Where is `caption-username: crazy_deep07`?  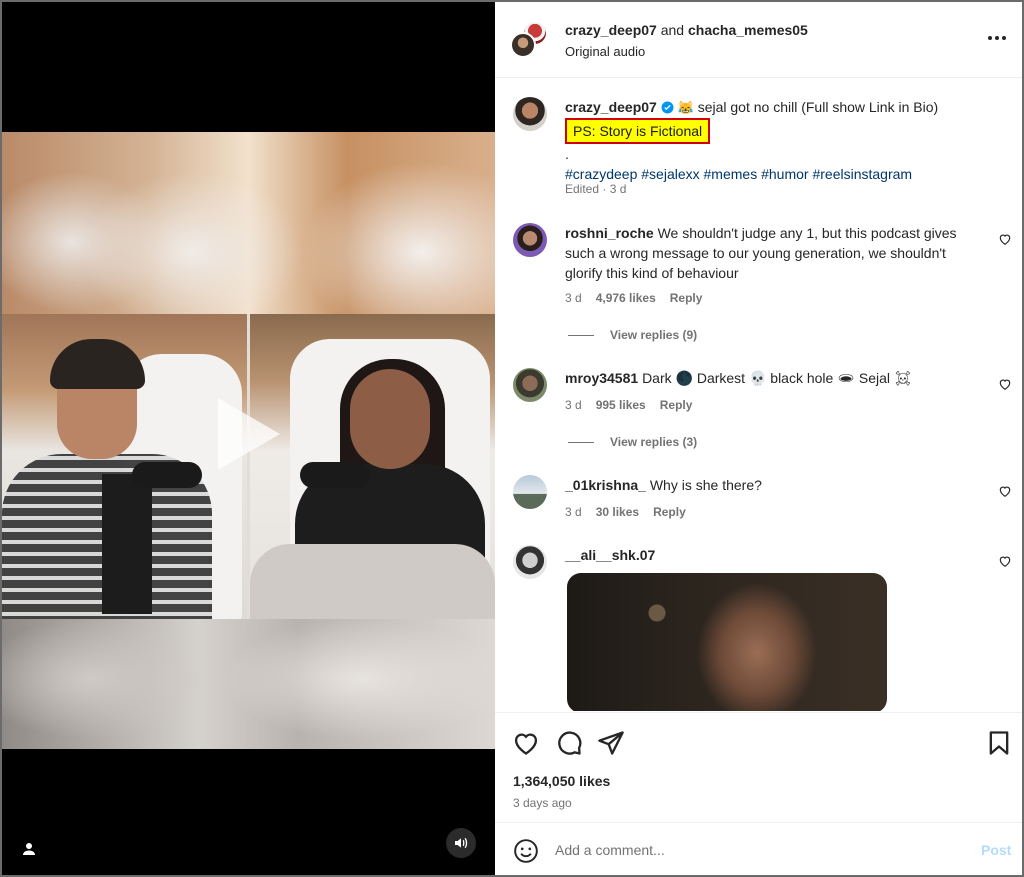
caption-username: crazy_deep07 is located at coordinates (611, 107).